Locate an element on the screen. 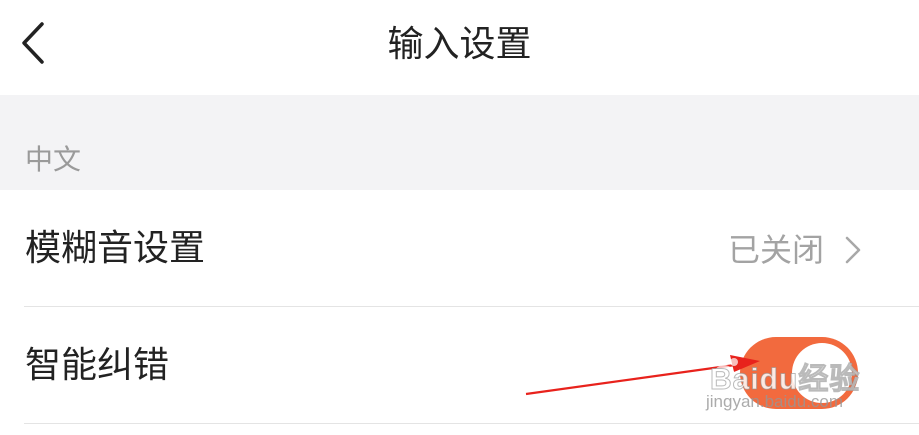  fuzzy-pinyin-label: 模糊音设置 is located at coordinates (115, 248).